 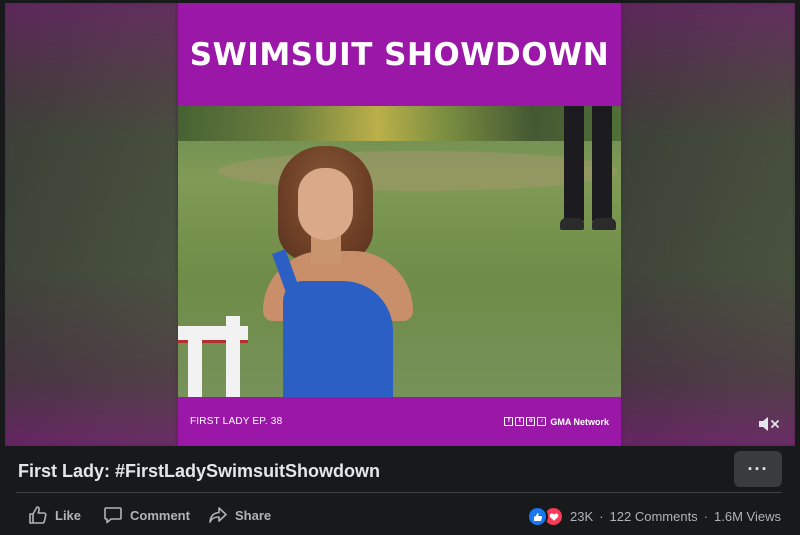 I want to click on comment-count: 122 Comments, so click(x=654, y=516).